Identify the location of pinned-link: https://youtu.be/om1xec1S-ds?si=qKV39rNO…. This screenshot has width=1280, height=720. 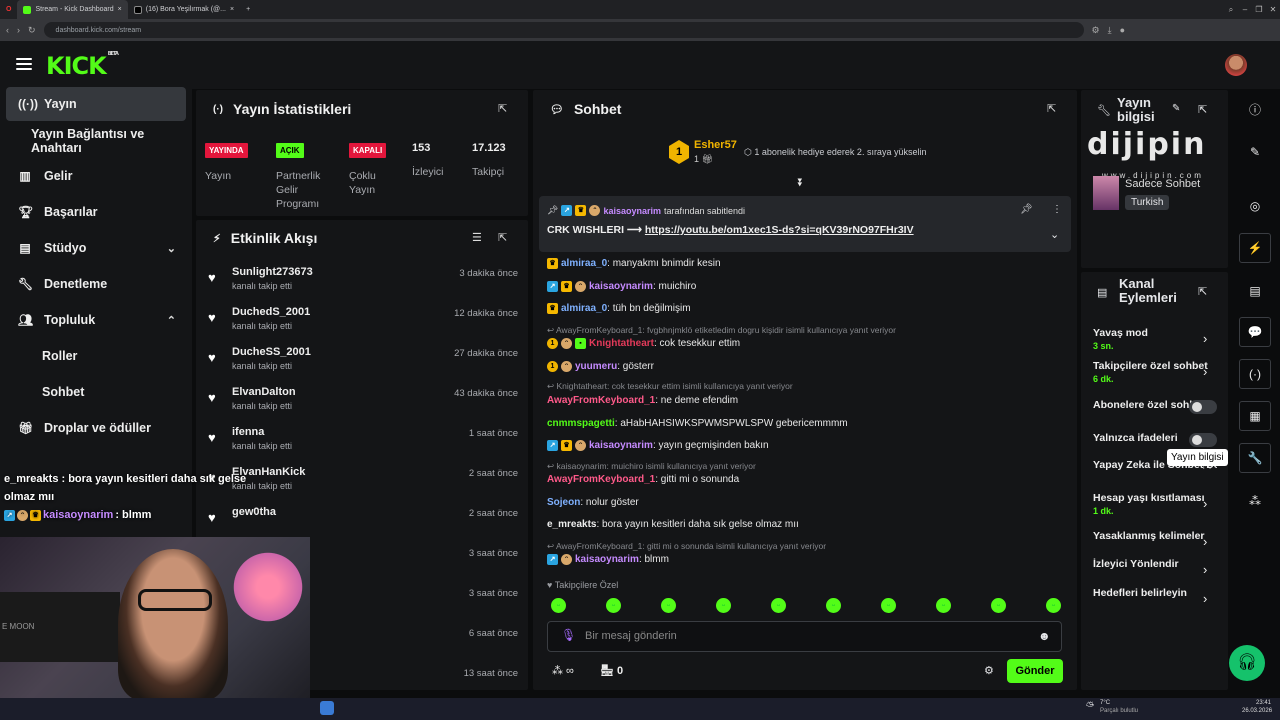
(779, 230).